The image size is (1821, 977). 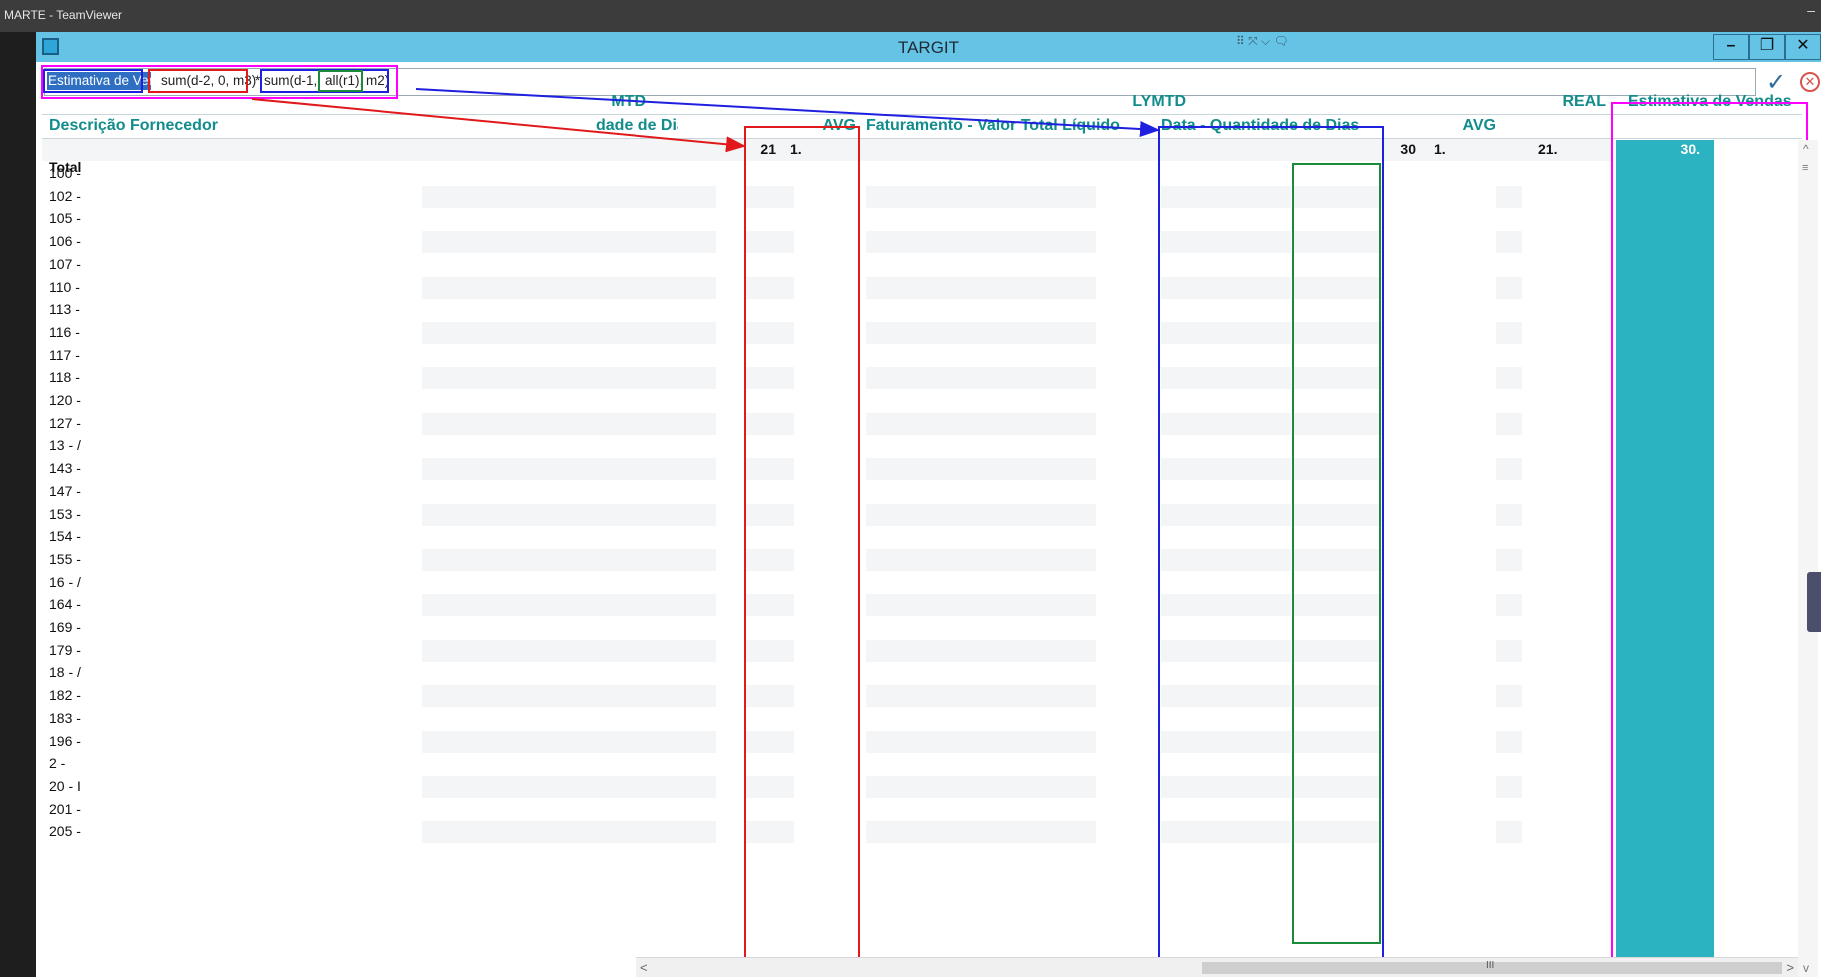 What do you see at coordinates (498, 125) in the screenshot?
I see `arrow-red` at bounding box center [498, 125].